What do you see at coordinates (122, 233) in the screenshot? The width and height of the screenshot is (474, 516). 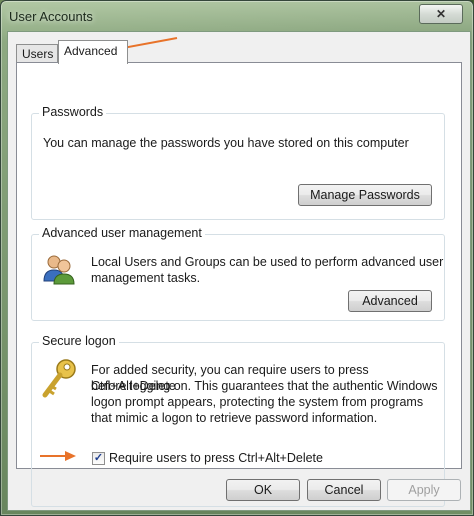 I see `advanced-management-group-title: Advanced user management` at bounding box center [122, 233].